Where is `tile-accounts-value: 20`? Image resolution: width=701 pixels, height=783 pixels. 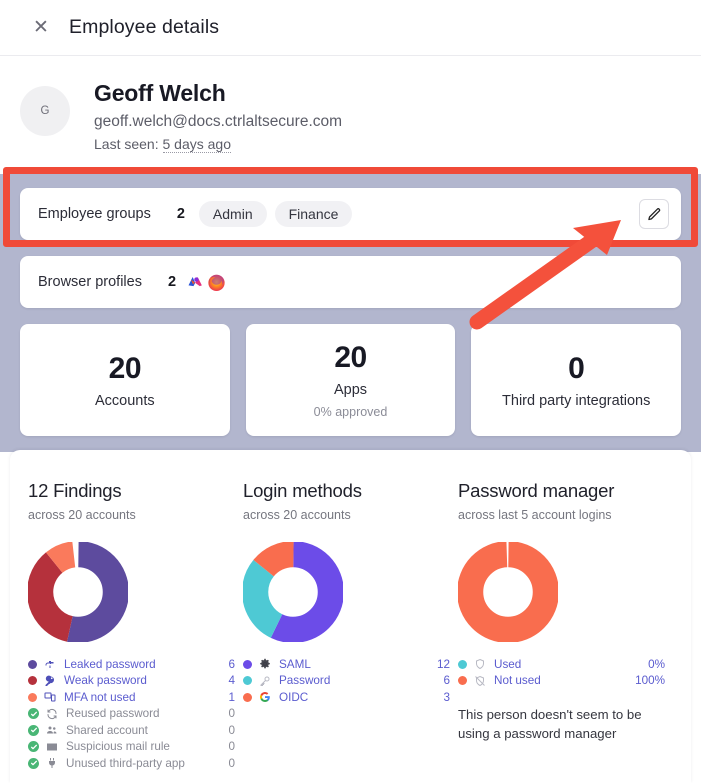 tile-accounts-value: 20 is located at coordinates (125, 368).